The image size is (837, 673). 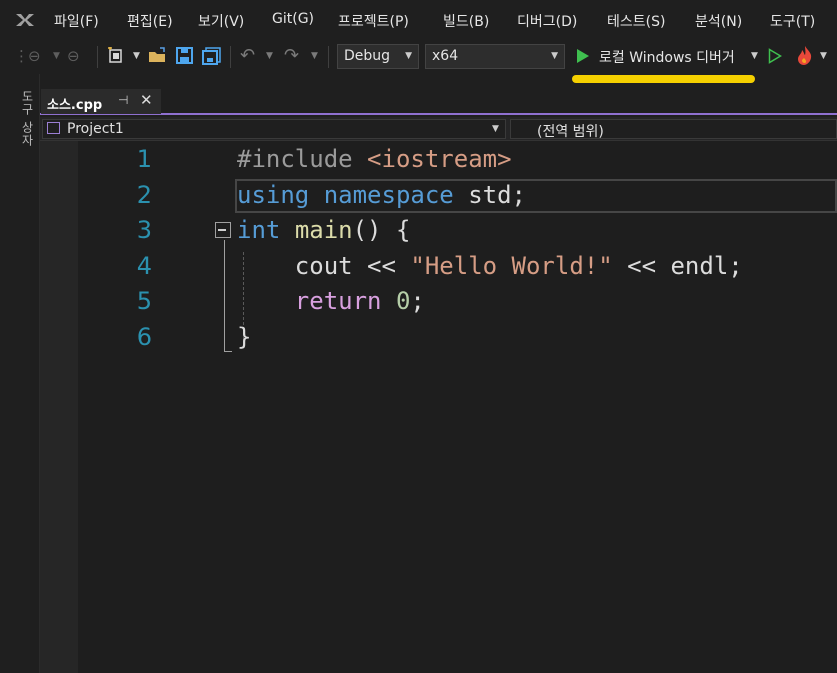 What do you see at coordinates (293, 19) in the screenshot?
I see `menu-git: Git(G)` at bounding box center [293, 19].